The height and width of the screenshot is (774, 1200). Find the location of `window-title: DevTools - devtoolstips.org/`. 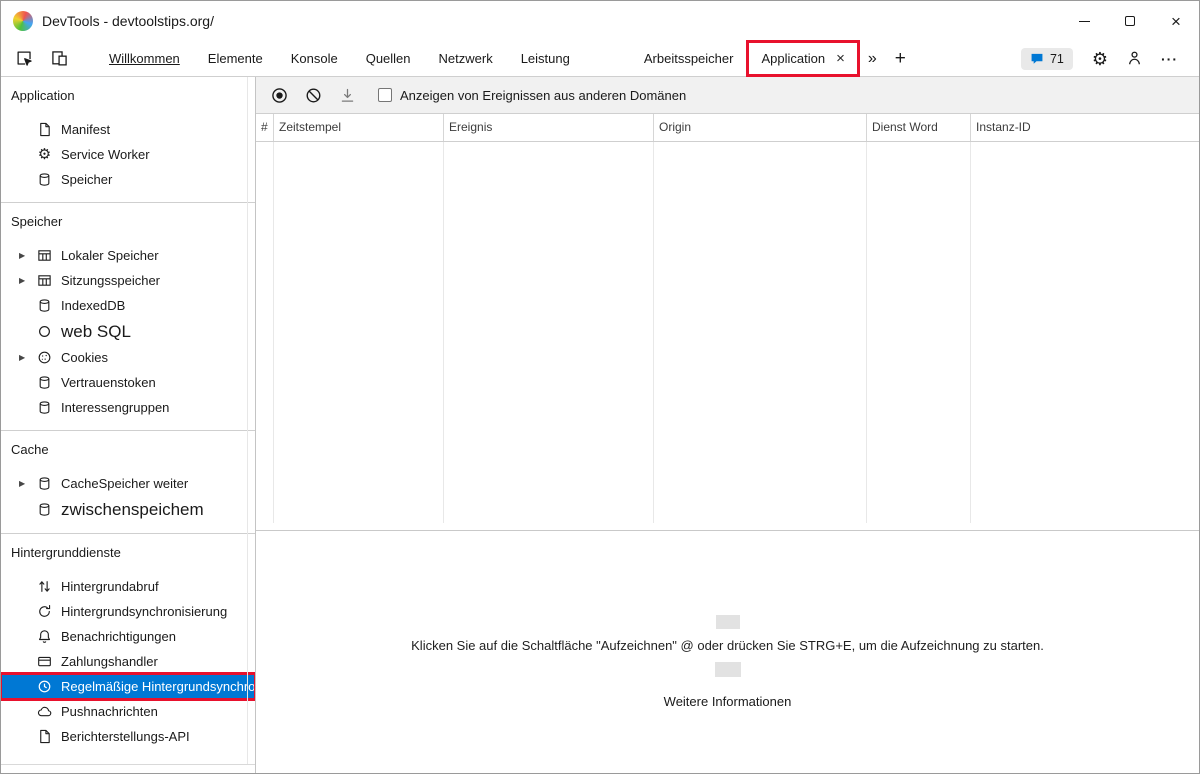

window-title: DevTools - devtoolstips.org/ is located at coordinates (128, 21).